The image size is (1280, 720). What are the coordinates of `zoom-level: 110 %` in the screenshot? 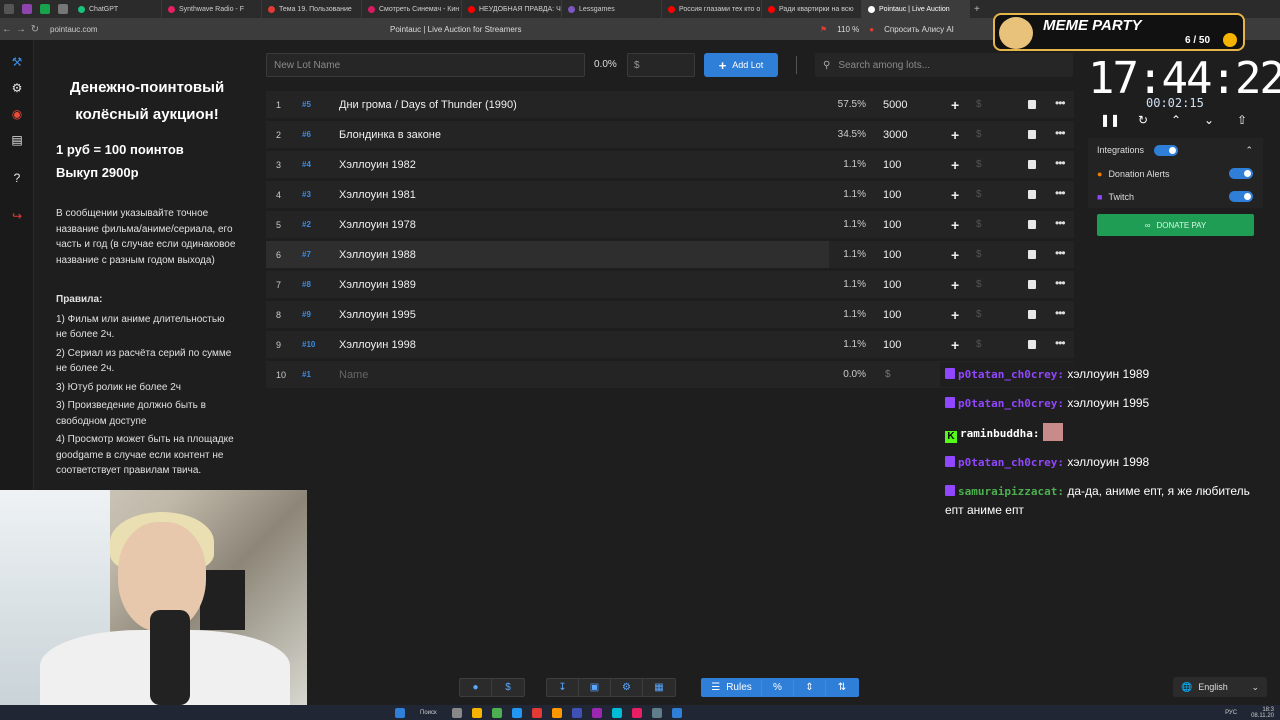 It's located at (848, 29).